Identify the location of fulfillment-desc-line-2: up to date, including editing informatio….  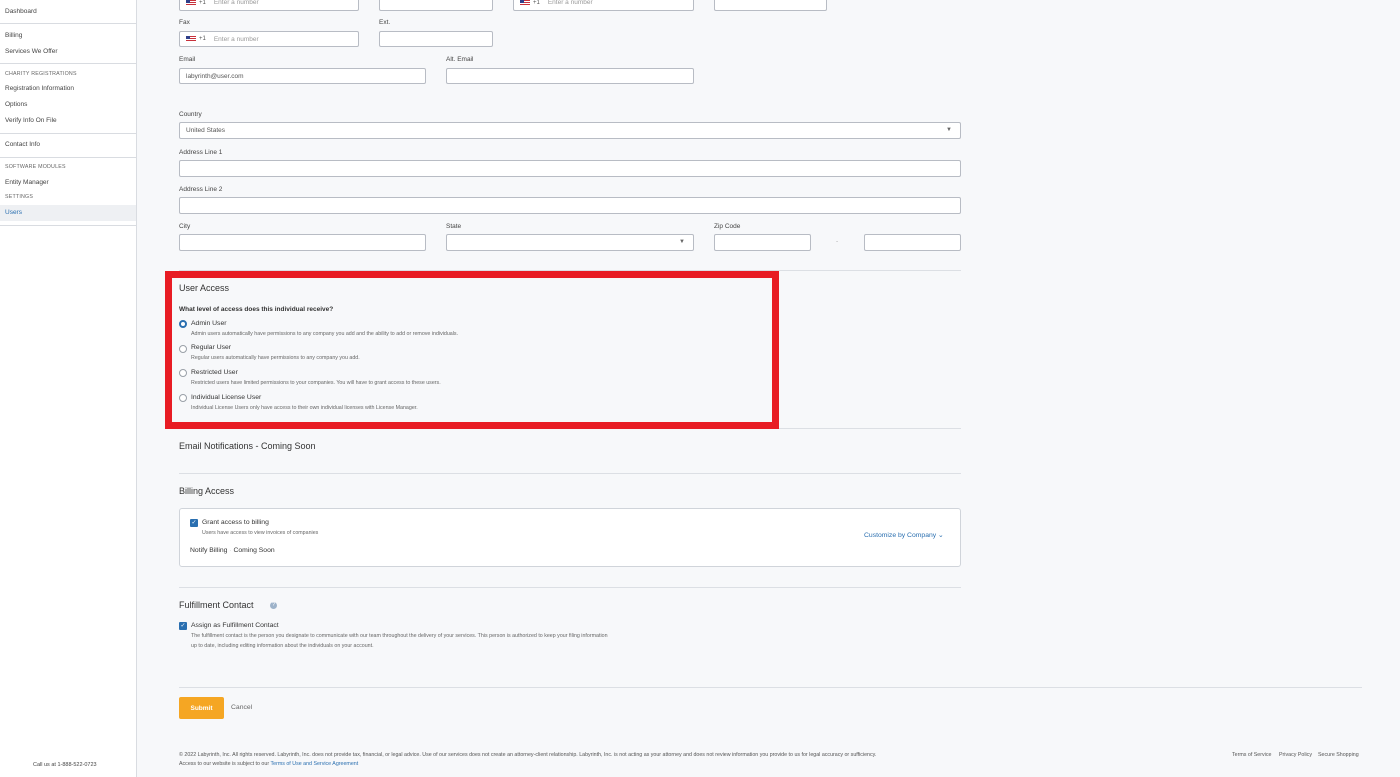
(282, 646).